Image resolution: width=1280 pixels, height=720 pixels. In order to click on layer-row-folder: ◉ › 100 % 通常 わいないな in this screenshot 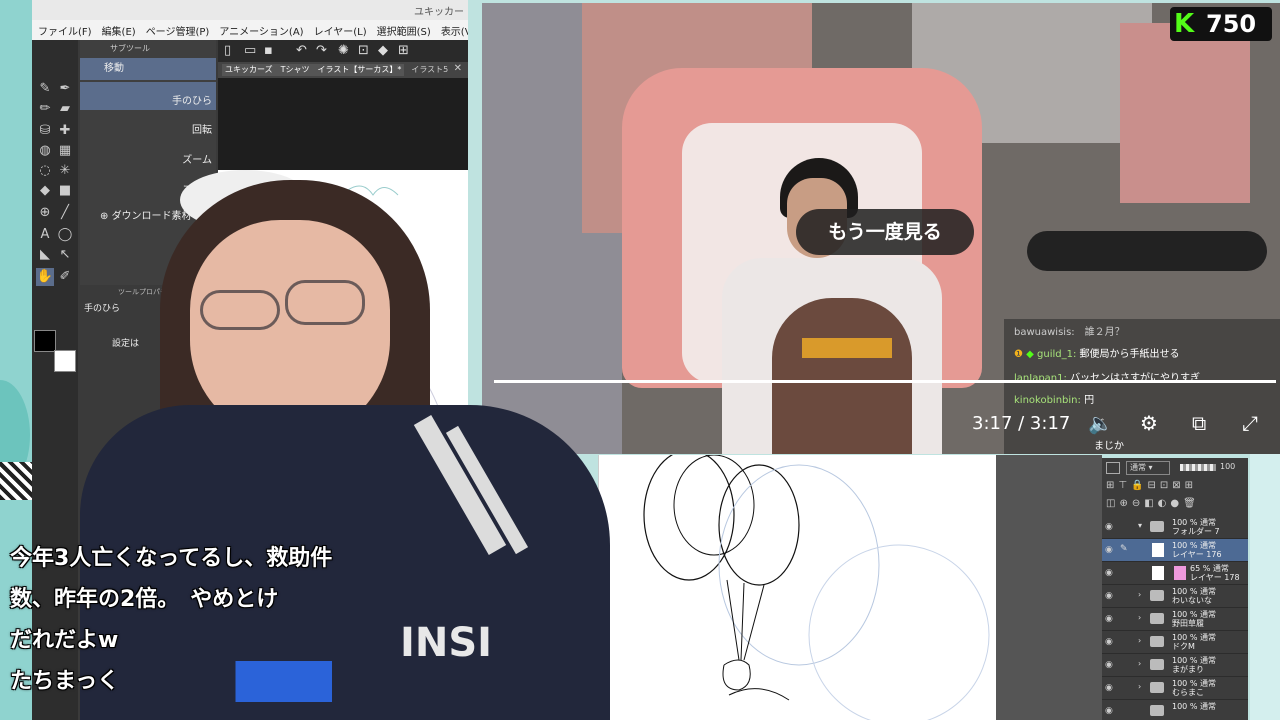, I will do `click(1175, 596)`.